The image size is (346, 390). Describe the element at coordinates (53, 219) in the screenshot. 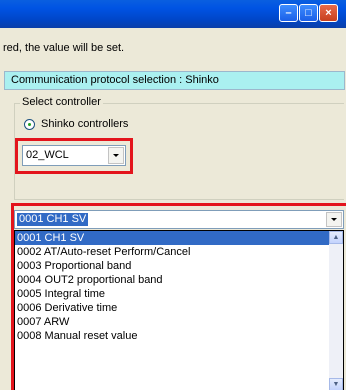

I see `parameter-selected-value: 0001 CH1 SV` at that location.